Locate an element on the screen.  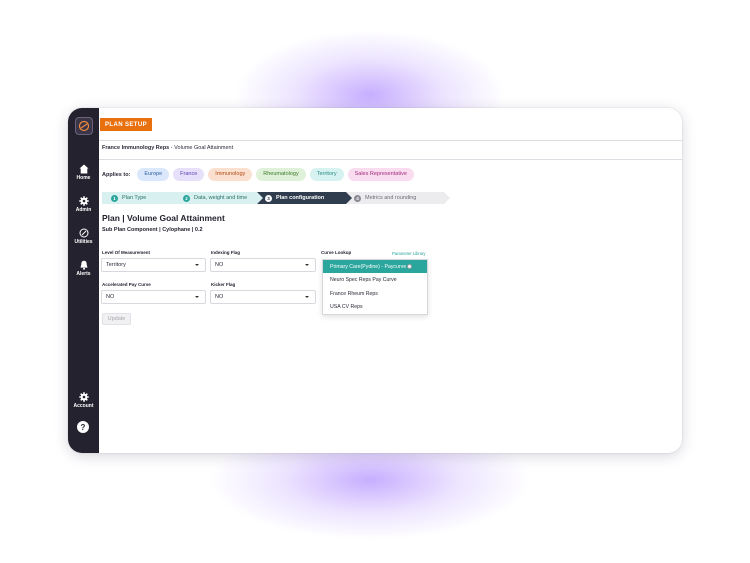
sidebar-item-label: Home is located at coordinates (83, 178).